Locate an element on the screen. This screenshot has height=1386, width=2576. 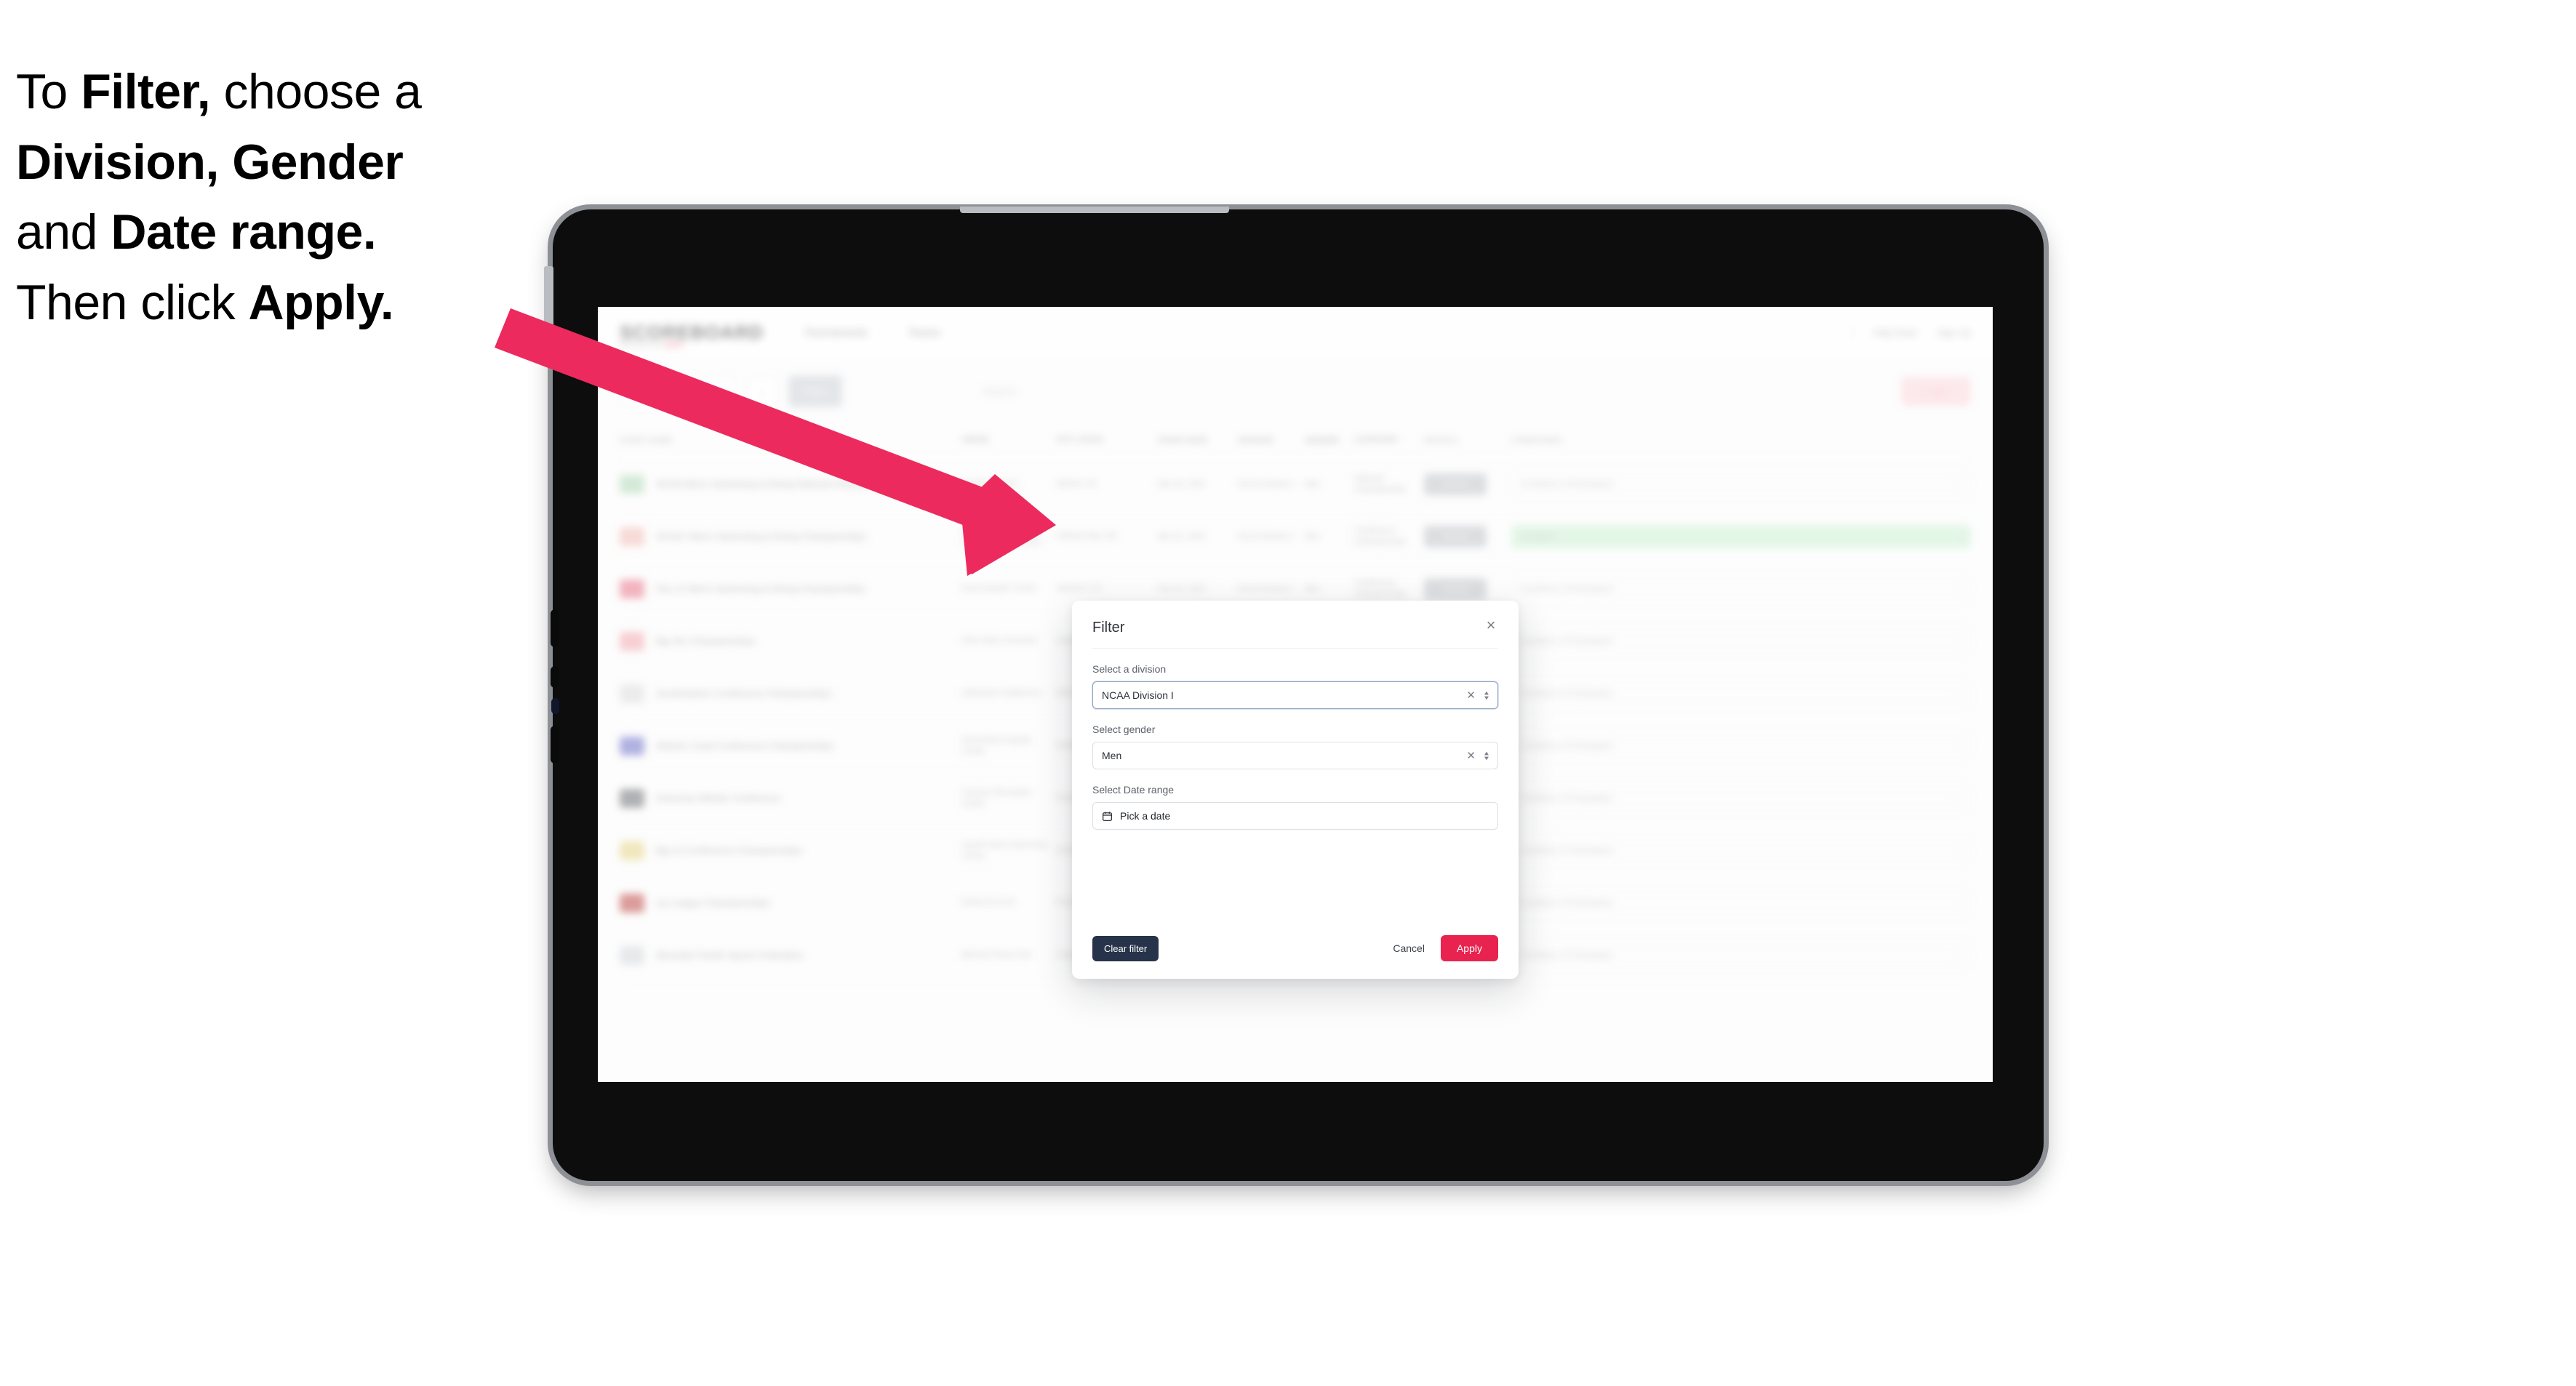
modal-title: Filter is located at coordinates (1108, 628).